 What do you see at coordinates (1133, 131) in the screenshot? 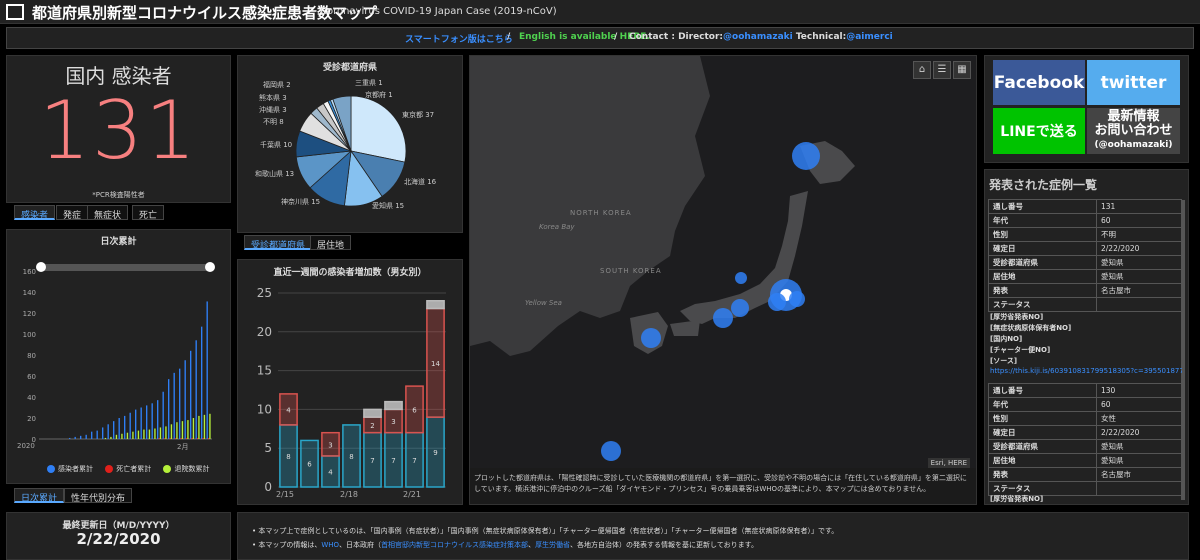
I see `latest-info-button: 最新情報 お問い合わせ (@oohamazaki)` at bounding box center [1133, 131].